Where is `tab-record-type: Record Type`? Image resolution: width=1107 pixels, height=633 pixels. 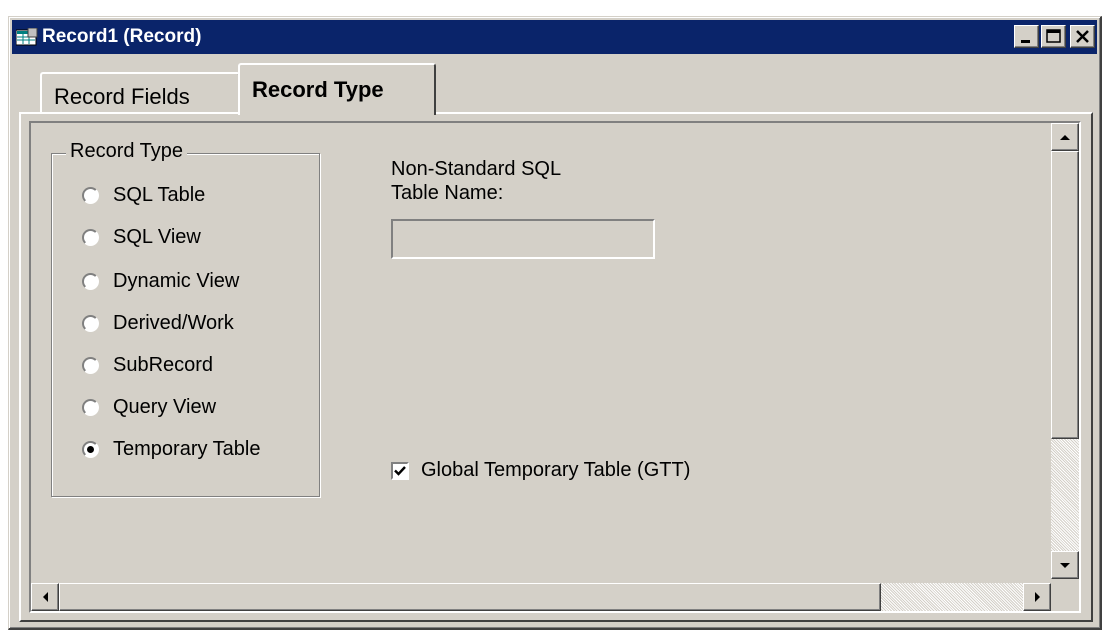
tab-record-type: Record Type is located at coordinates (337, 89).